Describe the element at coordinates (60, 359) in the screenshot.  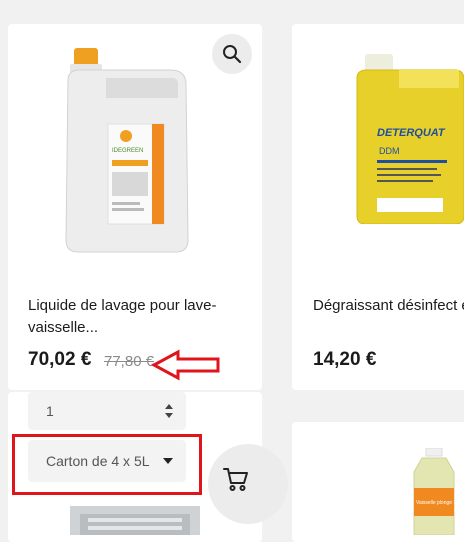
I see `product-price: 70,02 €` at that location.